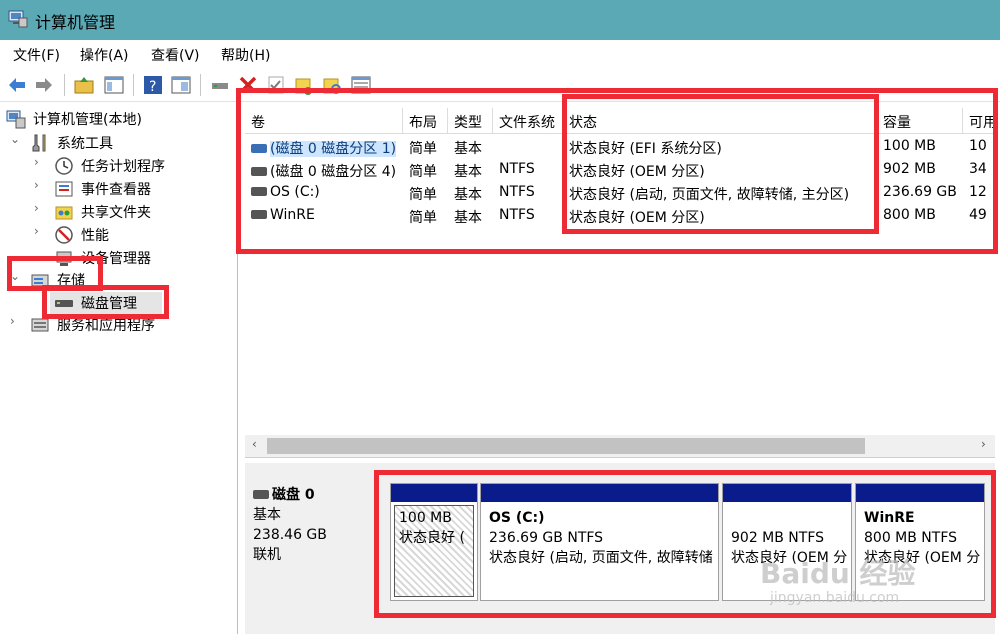 The width and height of the screenshot is (1000, 634). Describe the element at coordinates (979, 121) in the screenshot. I see `column-header-free: 可用` at that location.